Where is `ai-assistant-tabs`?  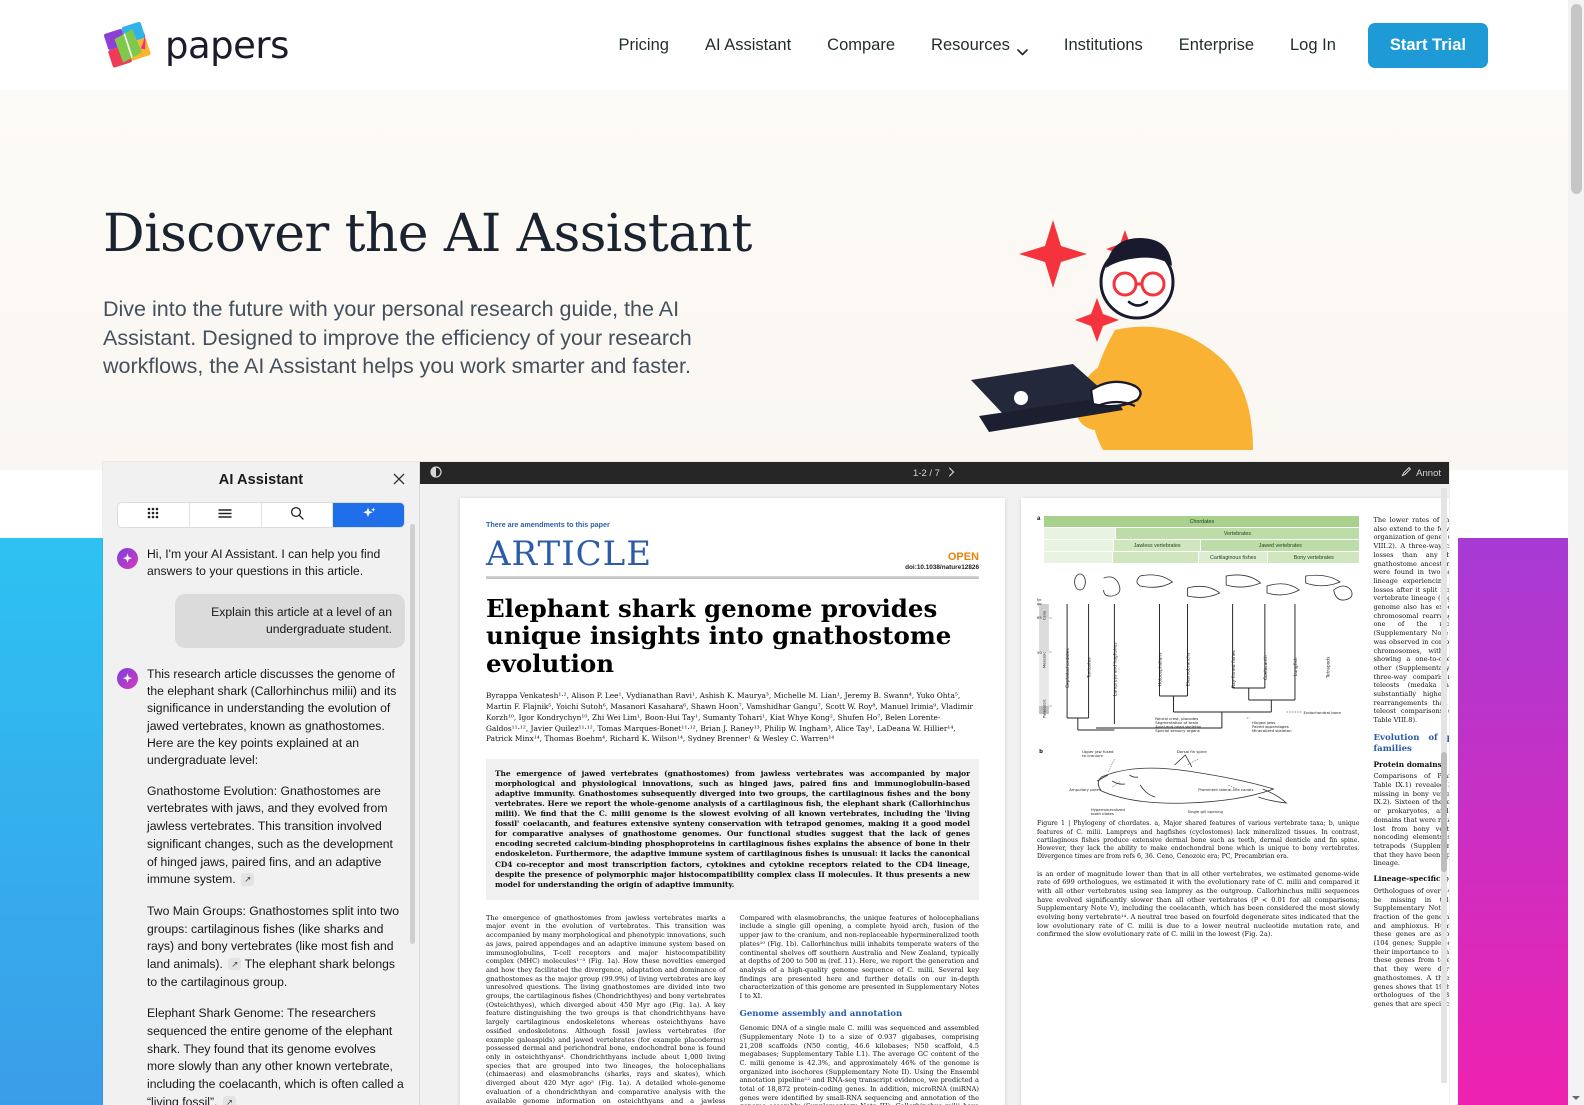
ai-assistant-tabs is located at coordinates (261, 515).